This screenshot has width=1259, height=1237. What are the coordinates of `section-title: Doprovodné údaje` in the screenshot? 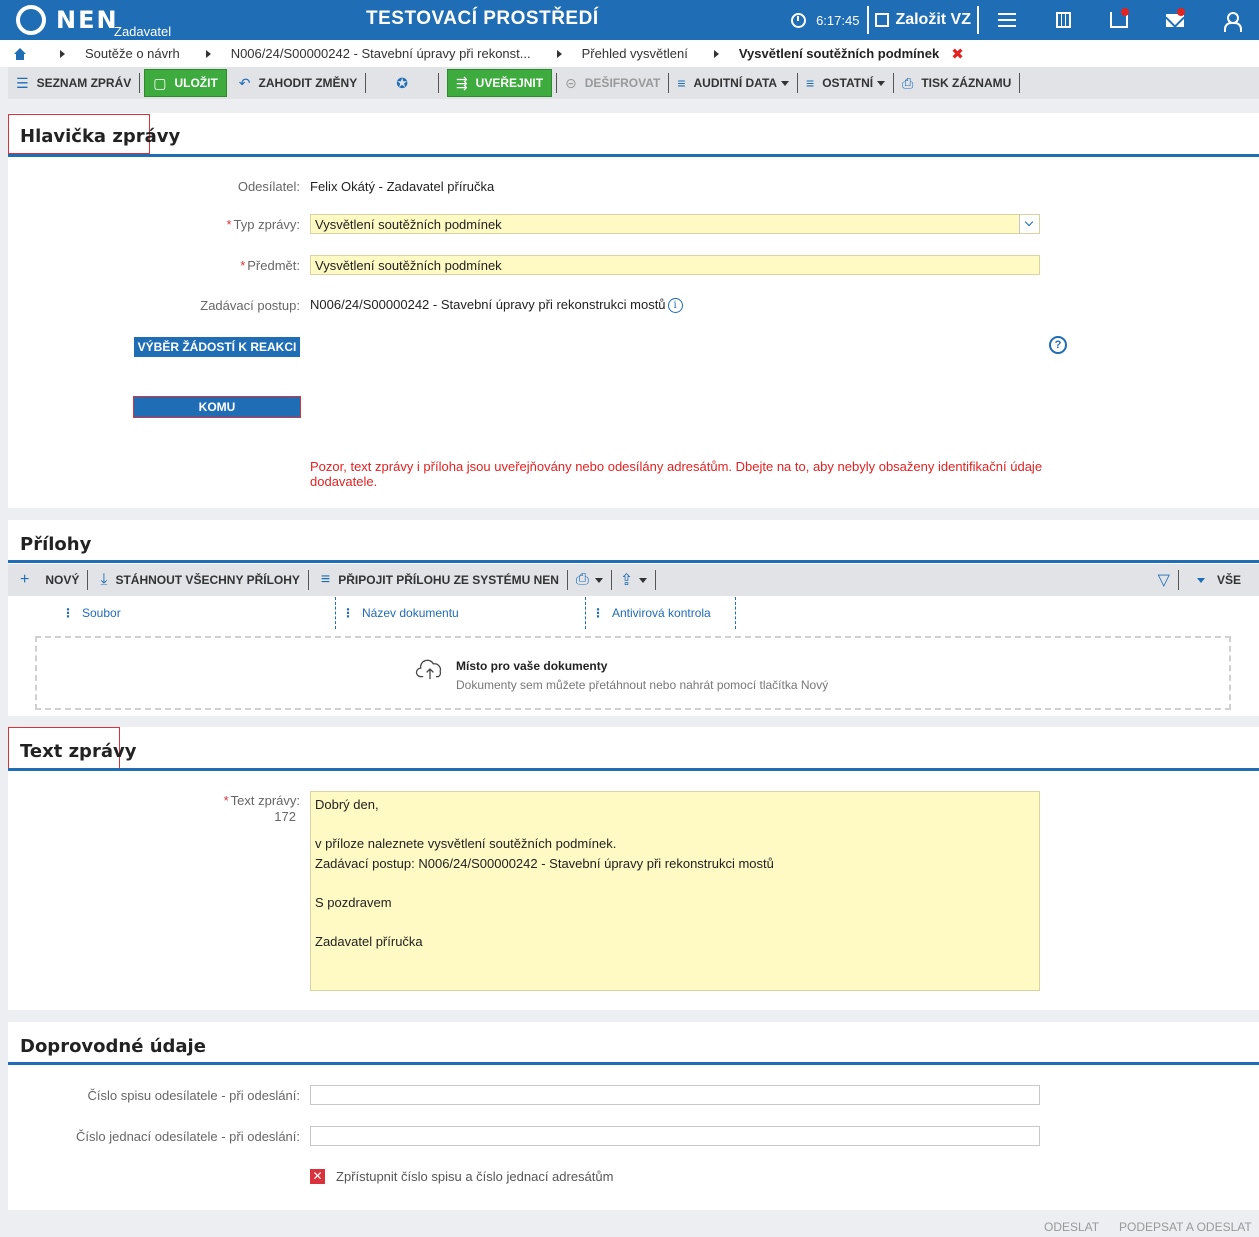 It's located at (113, 1046).